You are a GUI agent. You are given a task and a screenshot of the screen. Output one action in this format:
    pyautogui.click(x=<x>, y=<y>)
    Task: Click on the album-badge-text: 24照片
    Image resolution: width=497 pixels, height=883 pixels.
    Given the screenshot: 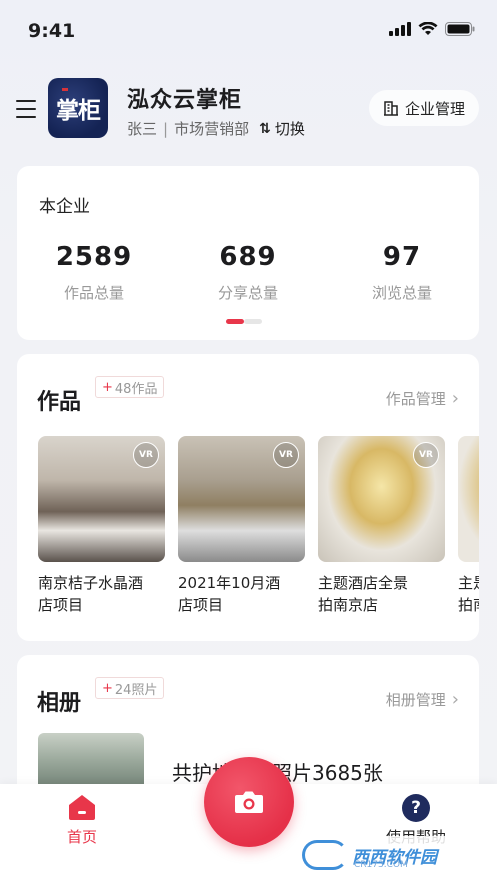 What is the action you would take?
    pyautogui.click(x=136, y=690)
    